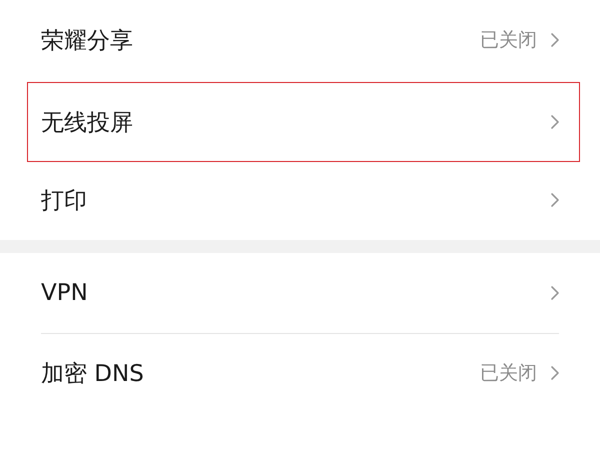  I want to click on setting-label: 无线投屏, so click(292, 122).